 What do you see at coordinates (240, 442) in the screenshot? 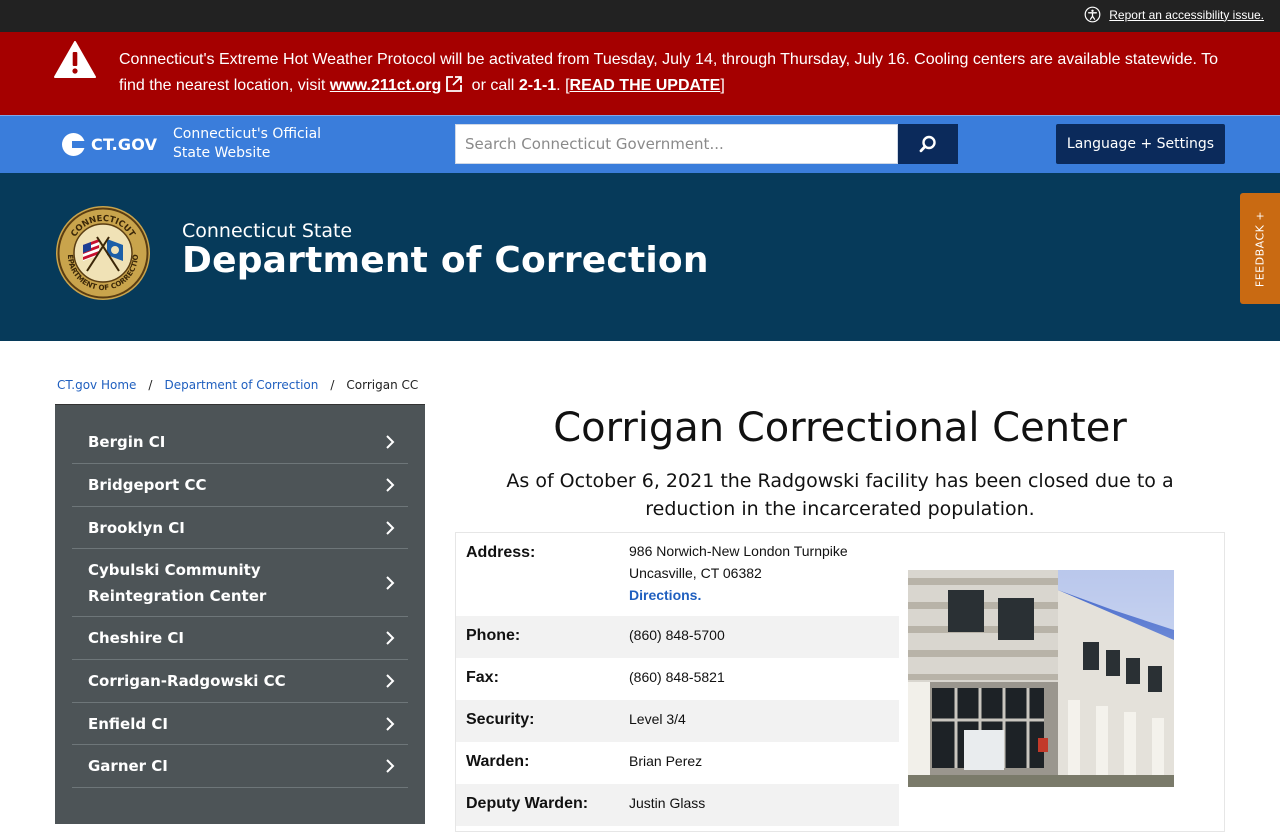
I see `sidebar-item-bergin: Bergin CI` at bounding box center [240, 442].